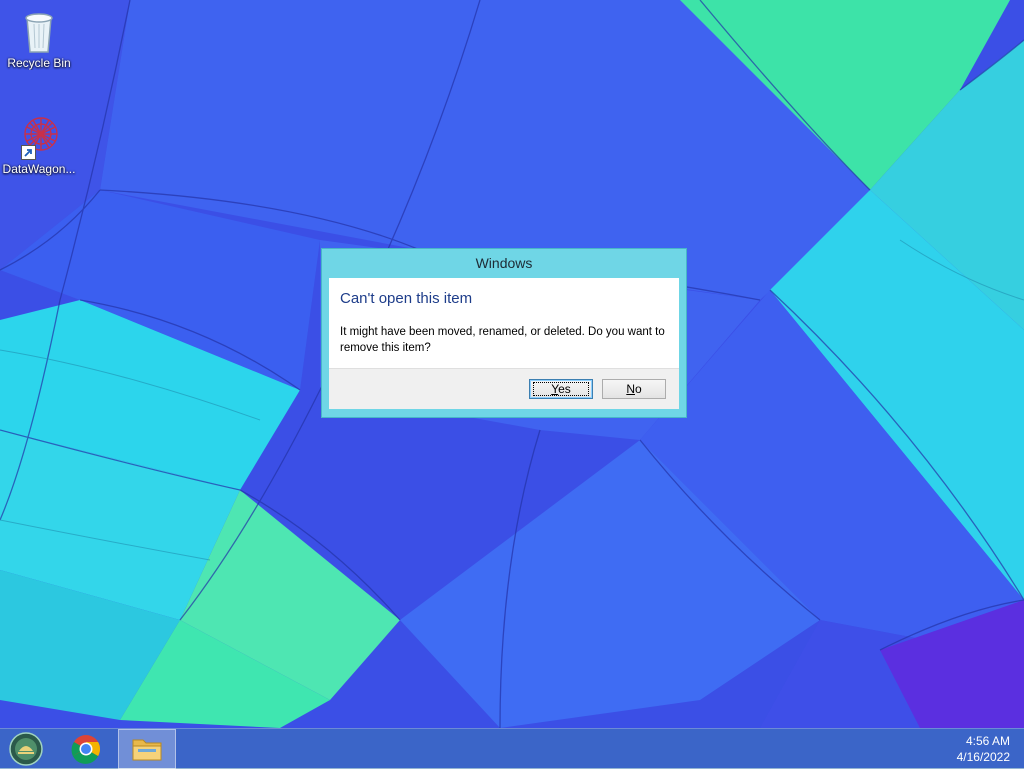 This screenshot has width=1024, height=774. I want to click on no-button-mnemonic: N, so click(630, 389).